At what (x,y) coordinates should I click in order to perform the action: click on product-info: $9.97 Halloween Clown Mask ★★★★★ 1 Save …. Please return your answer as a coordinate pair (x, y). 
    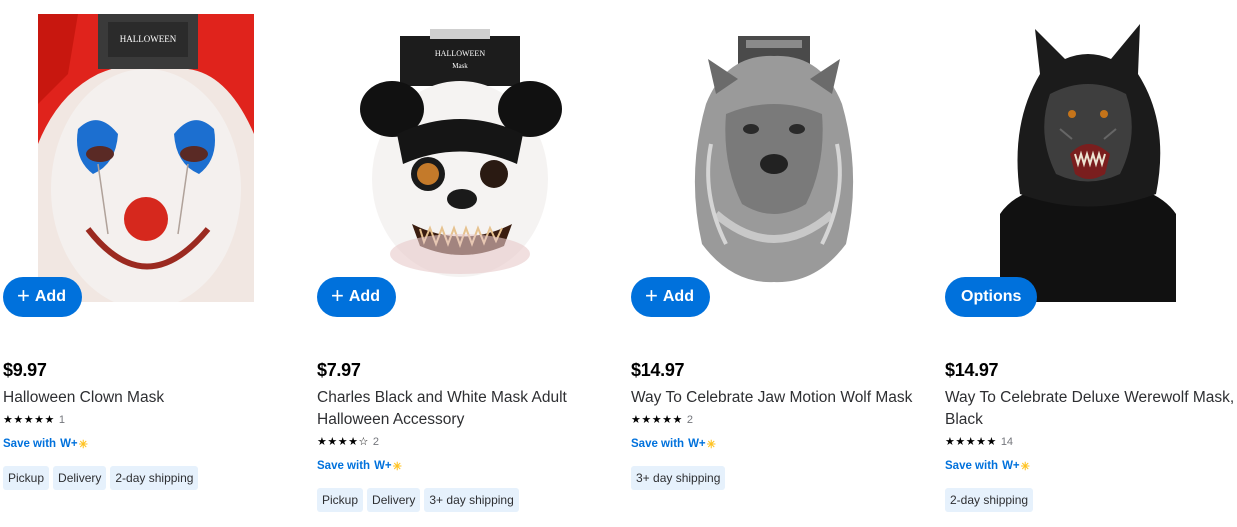
    Looking at the image, I should click on (150, 424).